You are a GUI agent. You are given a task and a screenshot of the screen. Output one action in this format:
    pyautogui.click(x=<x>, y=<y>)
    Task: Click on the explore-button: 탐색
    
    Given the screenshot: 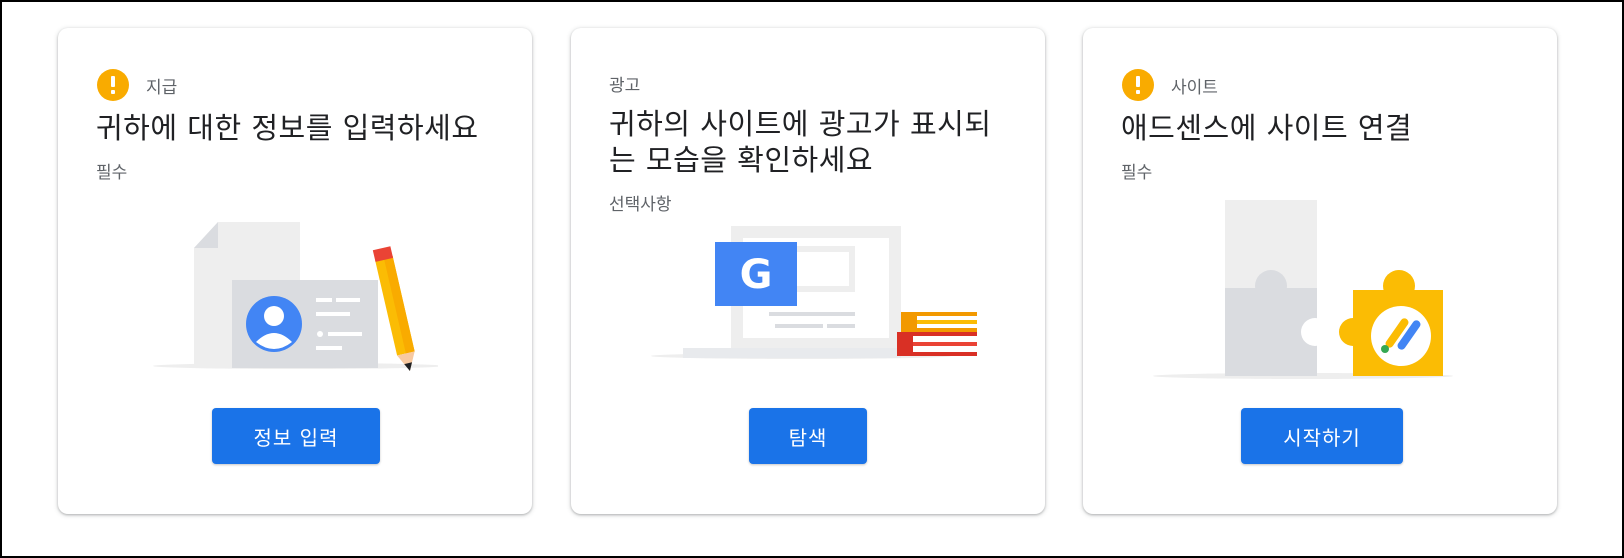 What is the action you would take?
    pyautogui.click(x=808, y=436)
    